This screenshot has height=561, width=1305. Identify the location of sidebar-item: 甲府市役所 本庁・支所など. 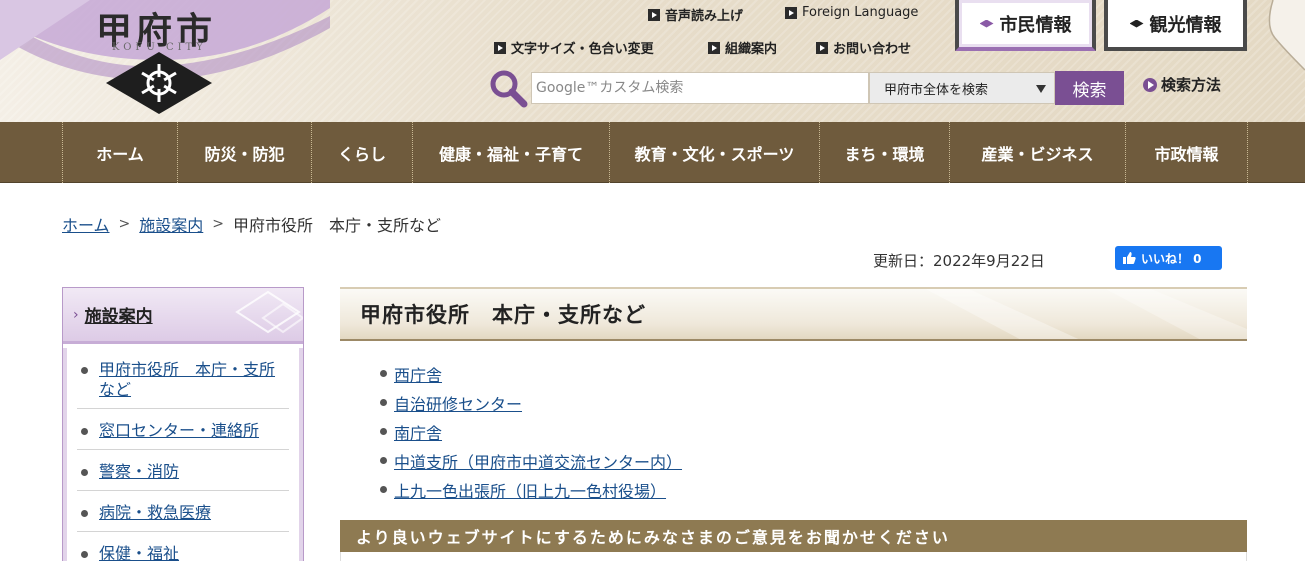
(183, 378).